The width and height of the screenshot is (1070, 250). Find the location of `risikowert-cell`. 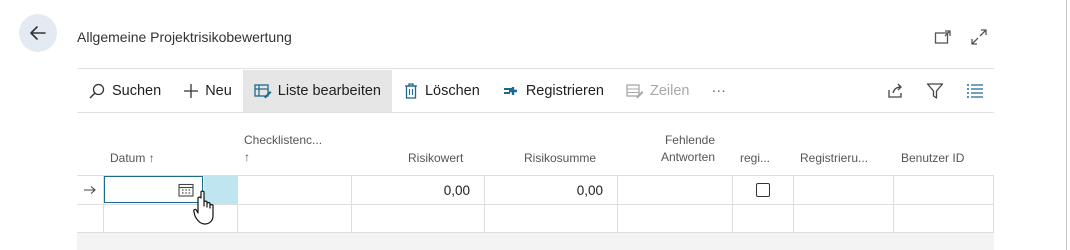

risikowert-cell is located at coordinates (418, 218).